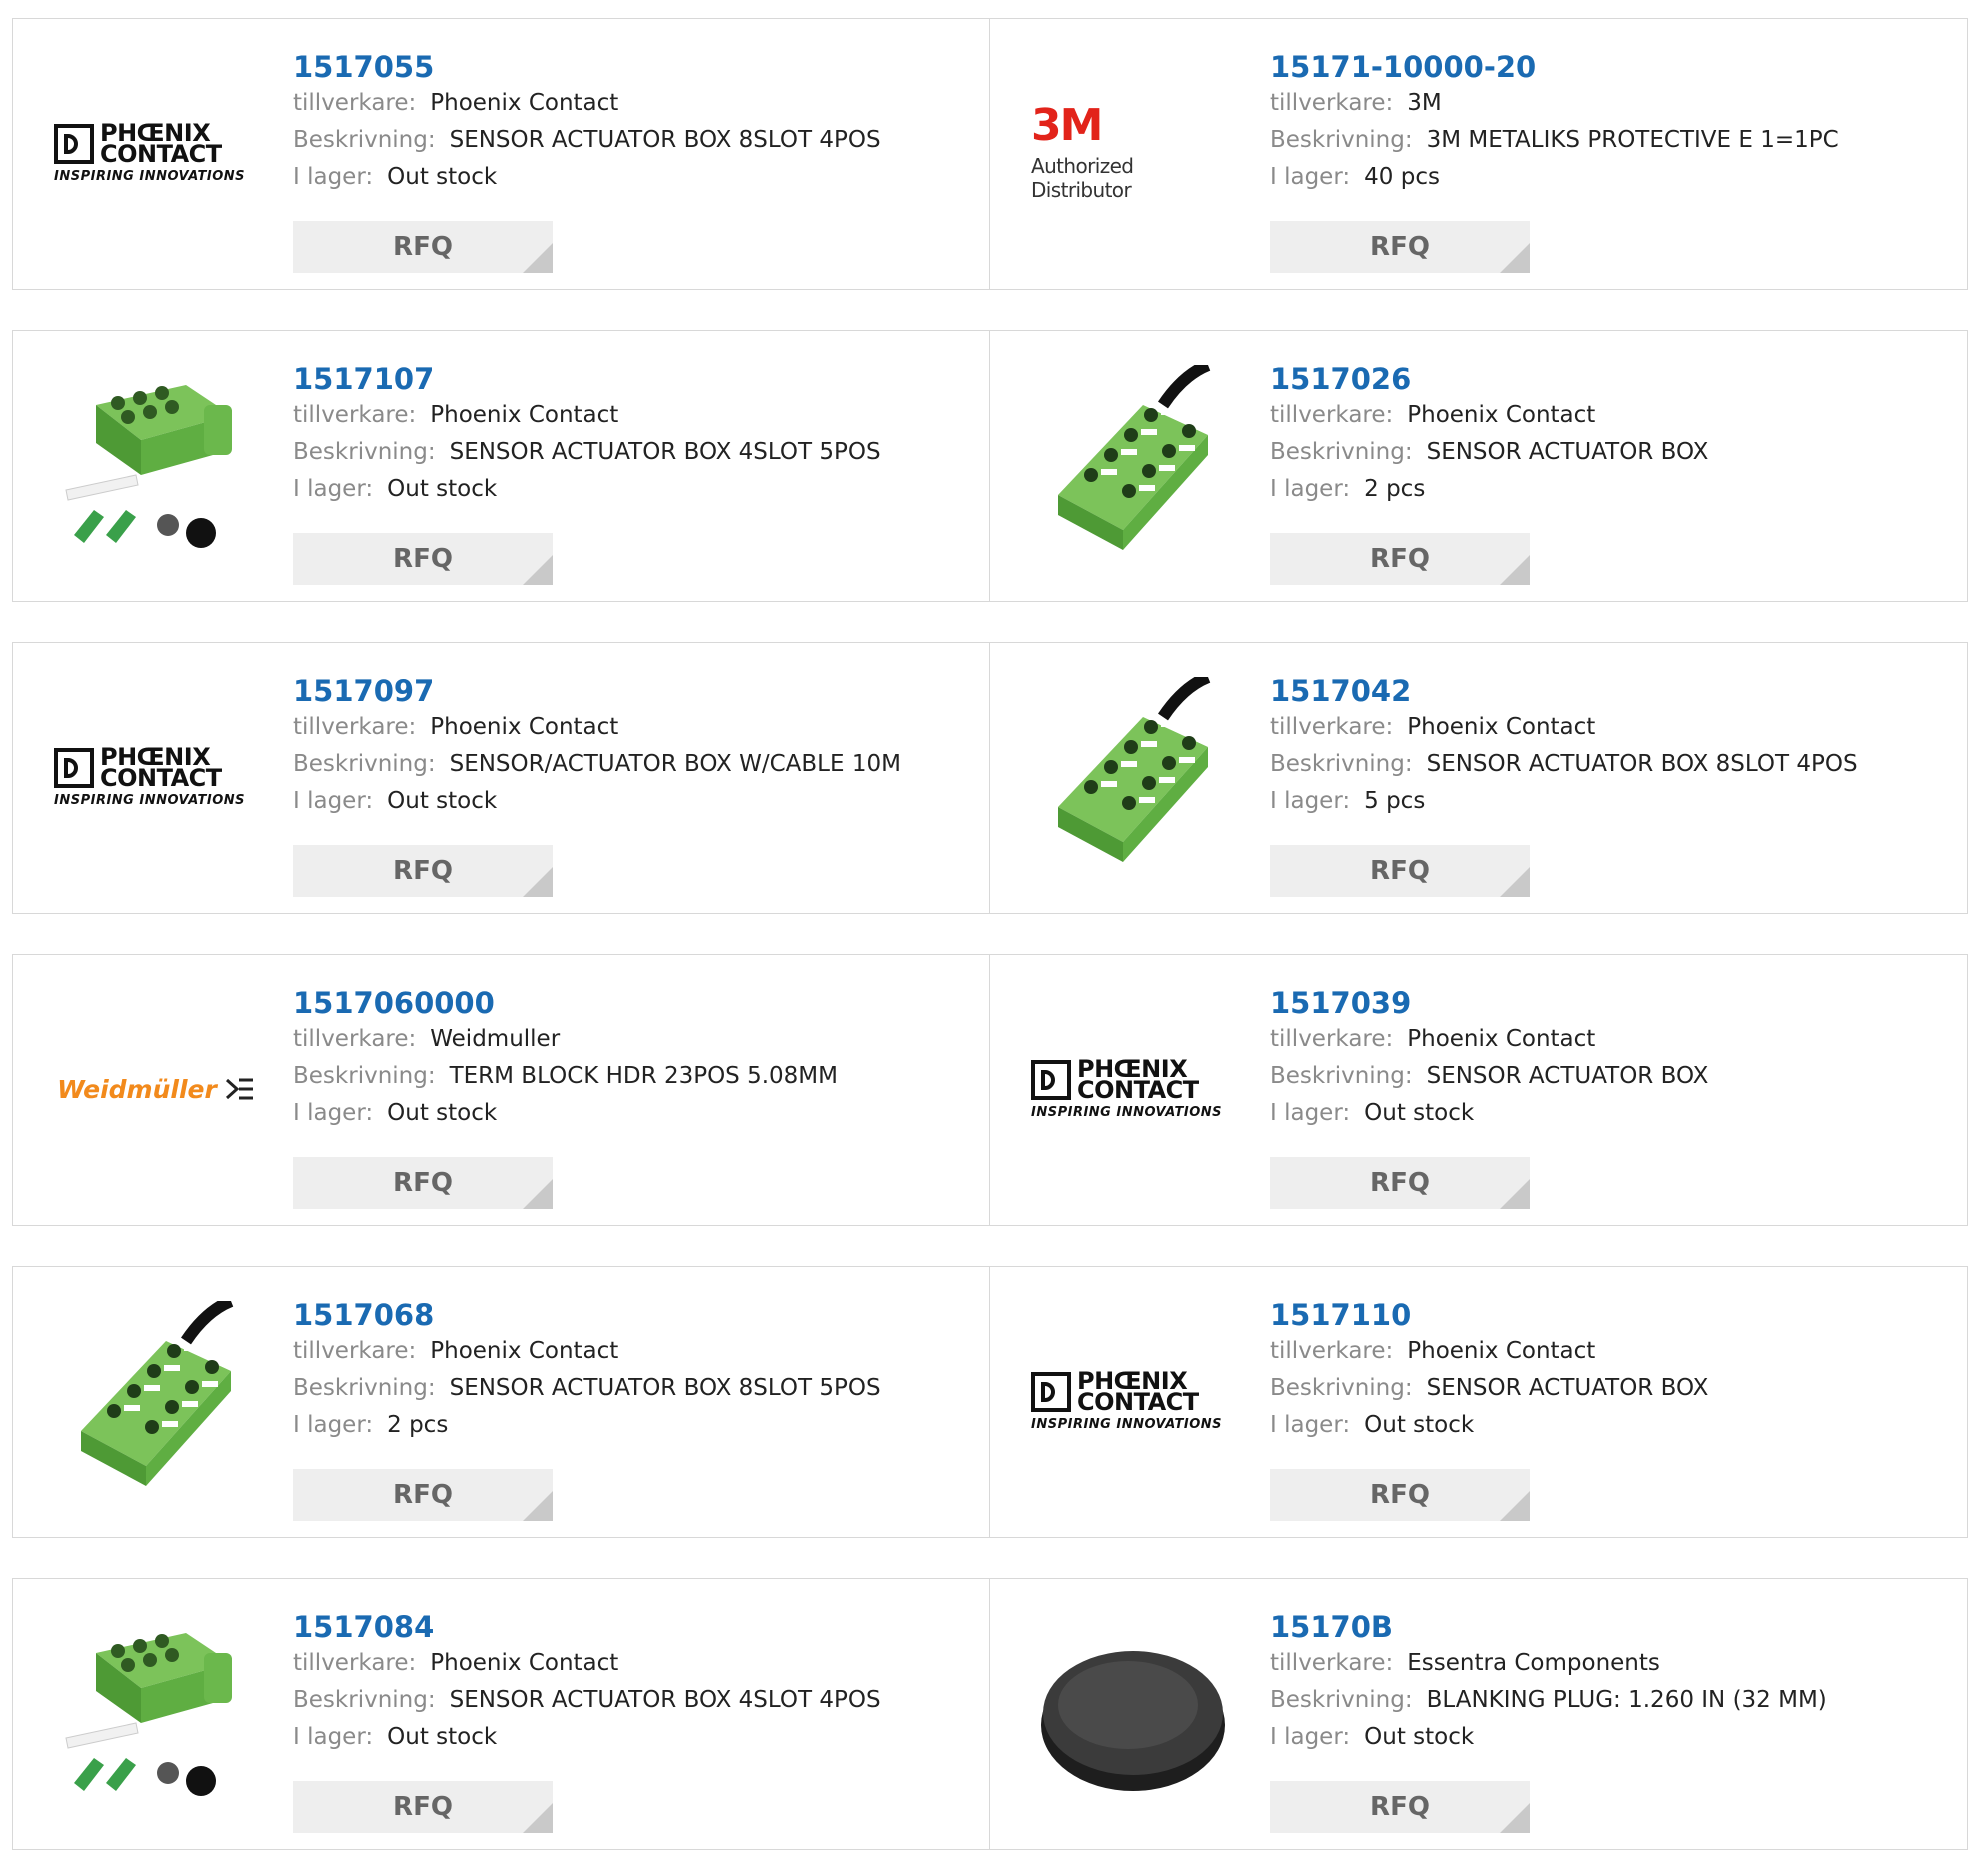 The image size is (1972, 1850). Describe the element at coordinates (239, 1089) in the screenshot. I see `weidmuller-mark-icon` at that location.